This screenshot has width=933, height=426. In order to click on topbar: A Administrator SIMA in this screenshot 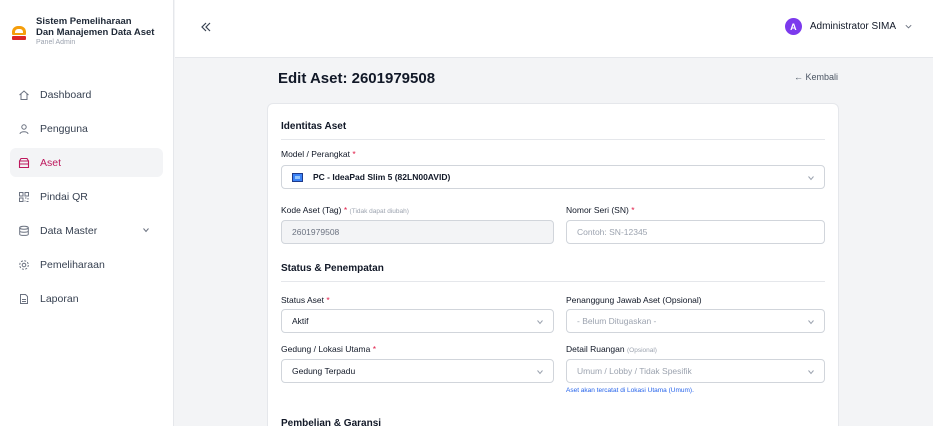, I will do `click(554, 29)`.